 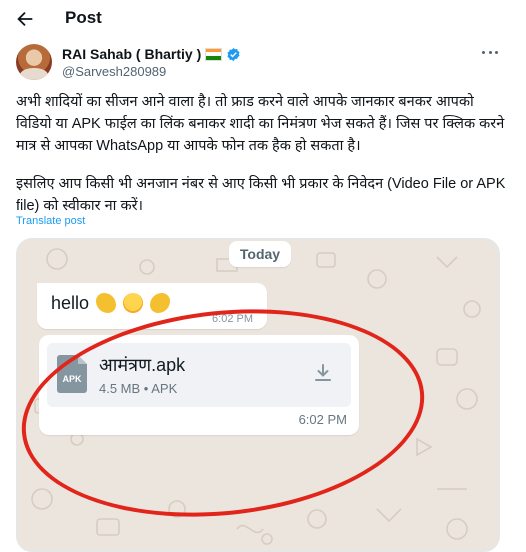 What do you see at coordinates (214, 54) in the screenshot?
I see `india-flag-icon` at bounding box center [214, 54].